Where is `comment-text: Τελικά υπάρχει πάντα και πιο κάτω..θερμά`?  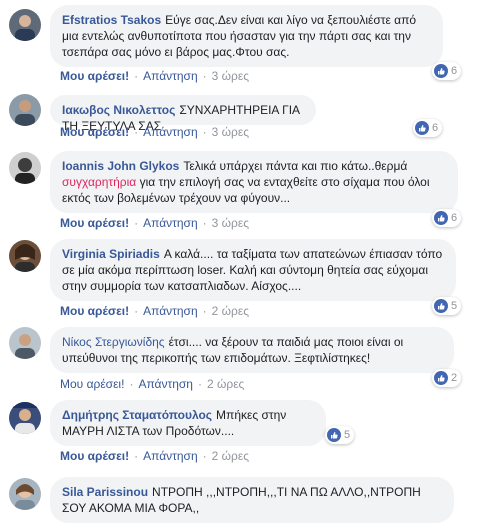
comment-text: Τελικά υπάρχει πάντα και πιο κάτω..θερμά is located at coordinates (295, 166).